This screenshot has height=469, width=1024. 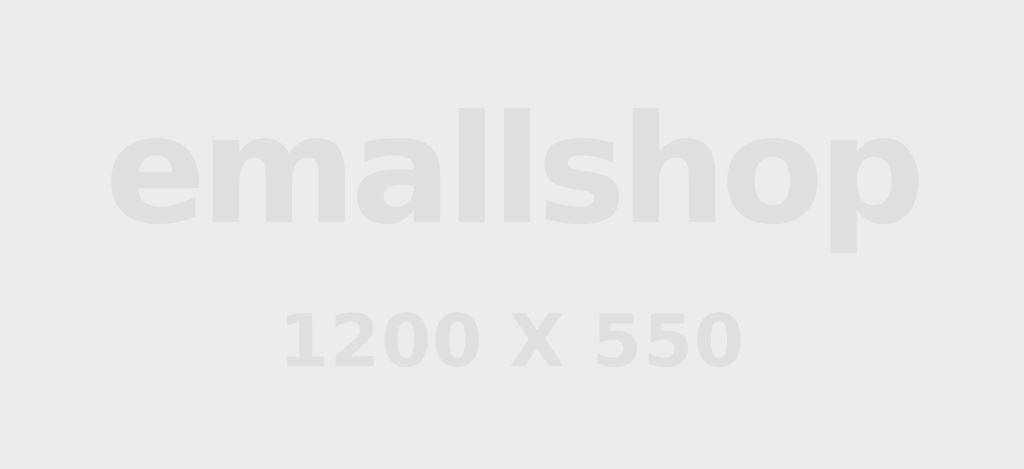 I want to click on image-dimensions-label: 1200 X 550, so click(x=512, y=341).